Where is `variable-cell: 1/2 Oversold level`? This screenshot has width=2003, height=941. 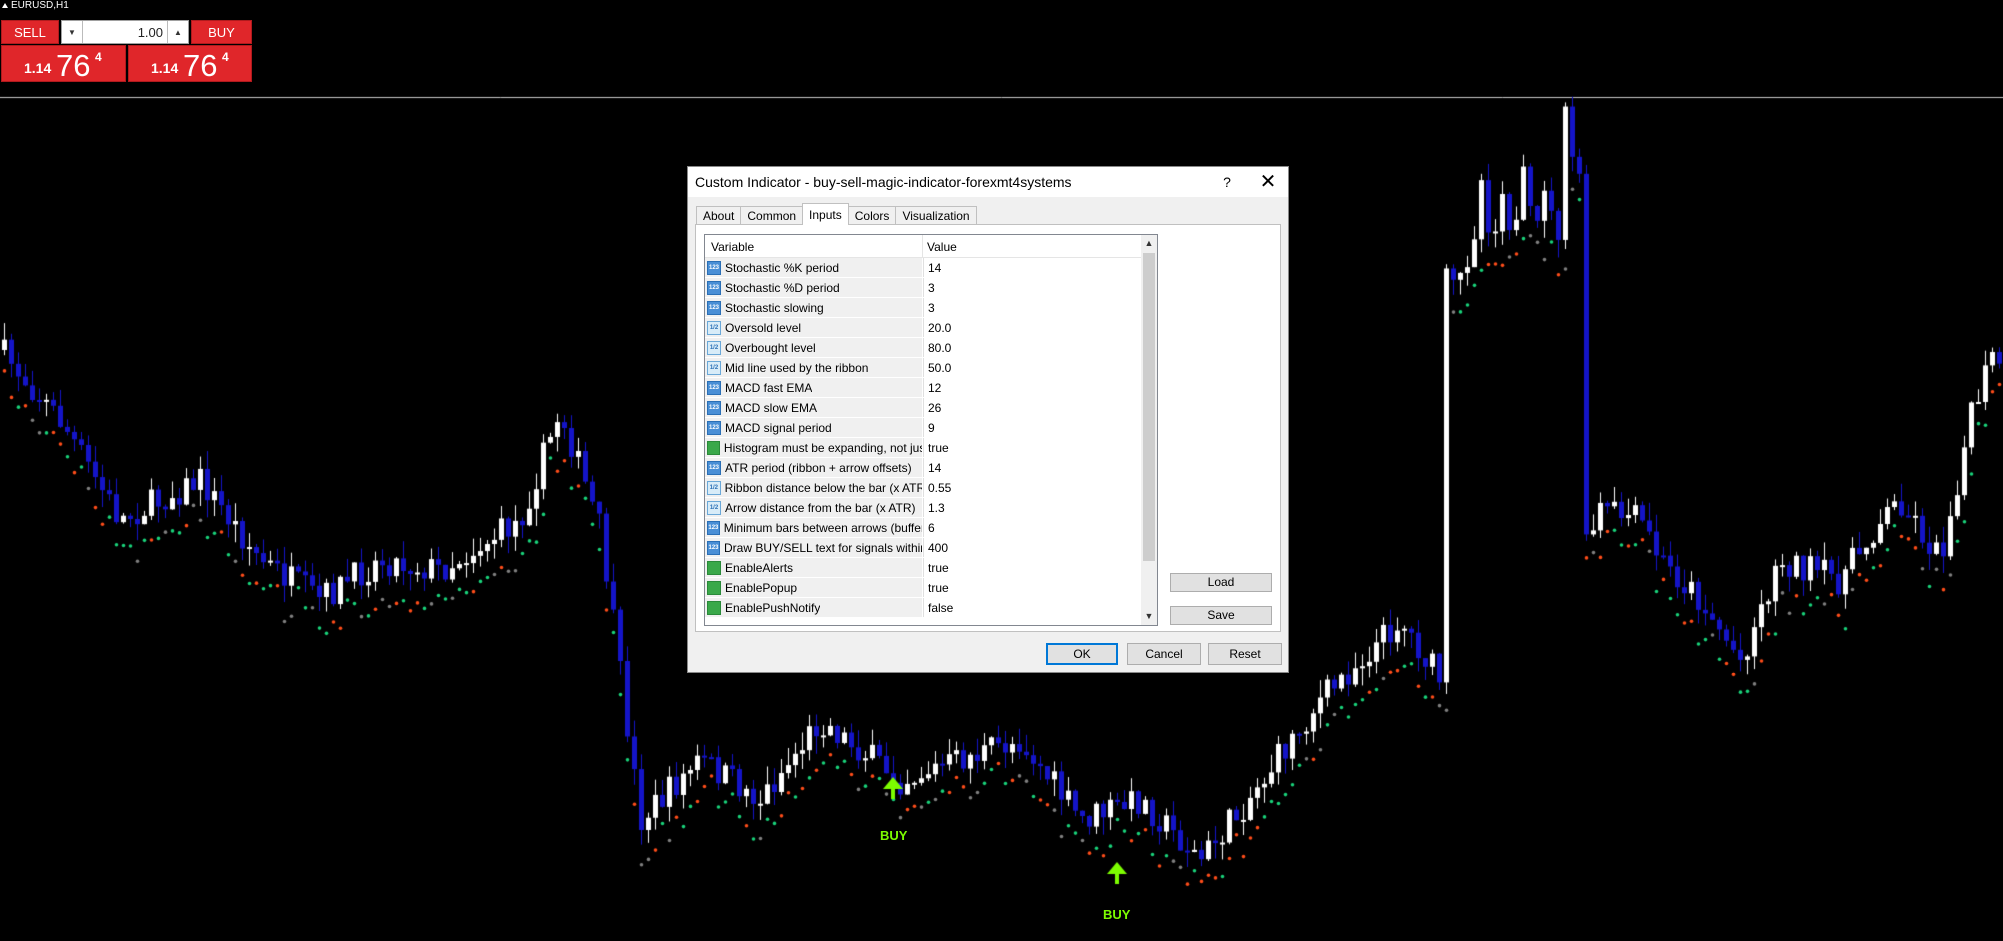
variable-cell: 1/2 Oversold level is located at coordinates (813, 327).